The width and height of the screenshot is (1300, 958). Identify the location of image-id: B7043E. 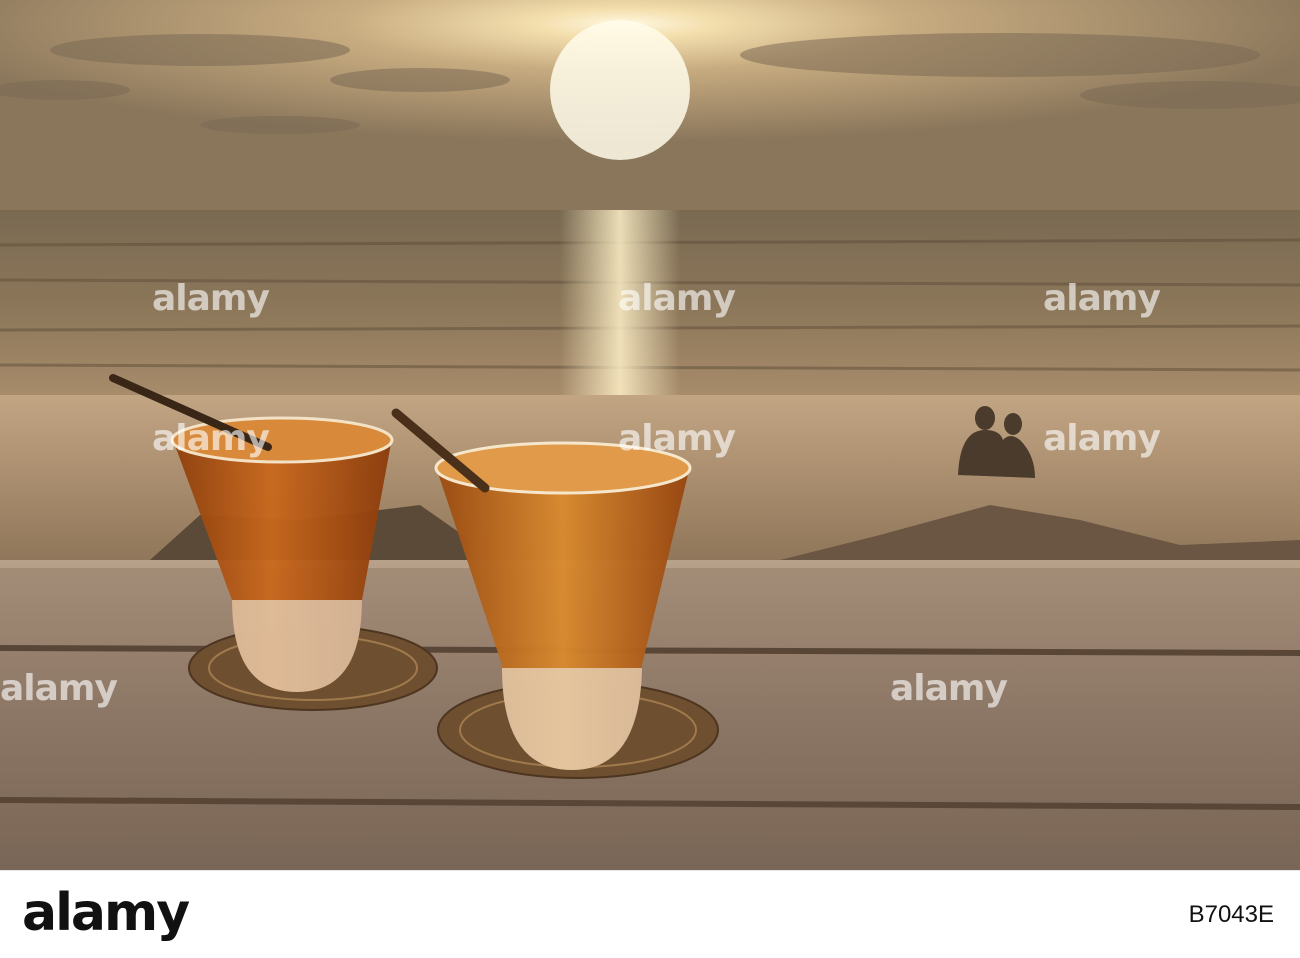
(1231, 914).